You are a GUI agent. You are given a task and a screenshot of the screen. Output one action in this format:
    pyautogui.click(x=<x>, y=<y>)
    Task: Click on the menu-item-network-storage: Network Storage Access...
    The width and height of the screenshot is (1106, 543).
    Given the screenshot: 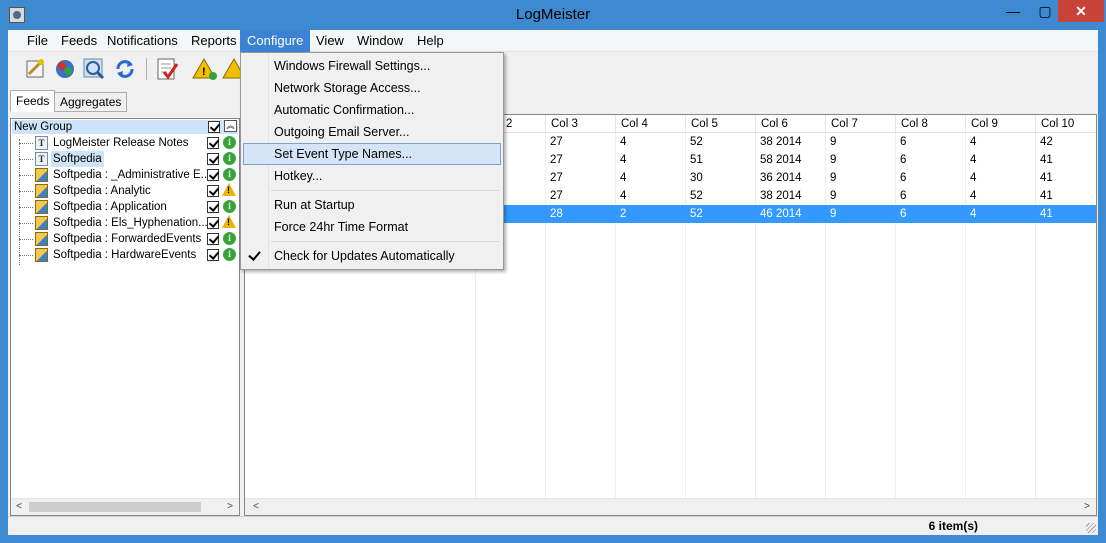 What is the action you would take?
    pyautogui.click(x=372, y=88)
    